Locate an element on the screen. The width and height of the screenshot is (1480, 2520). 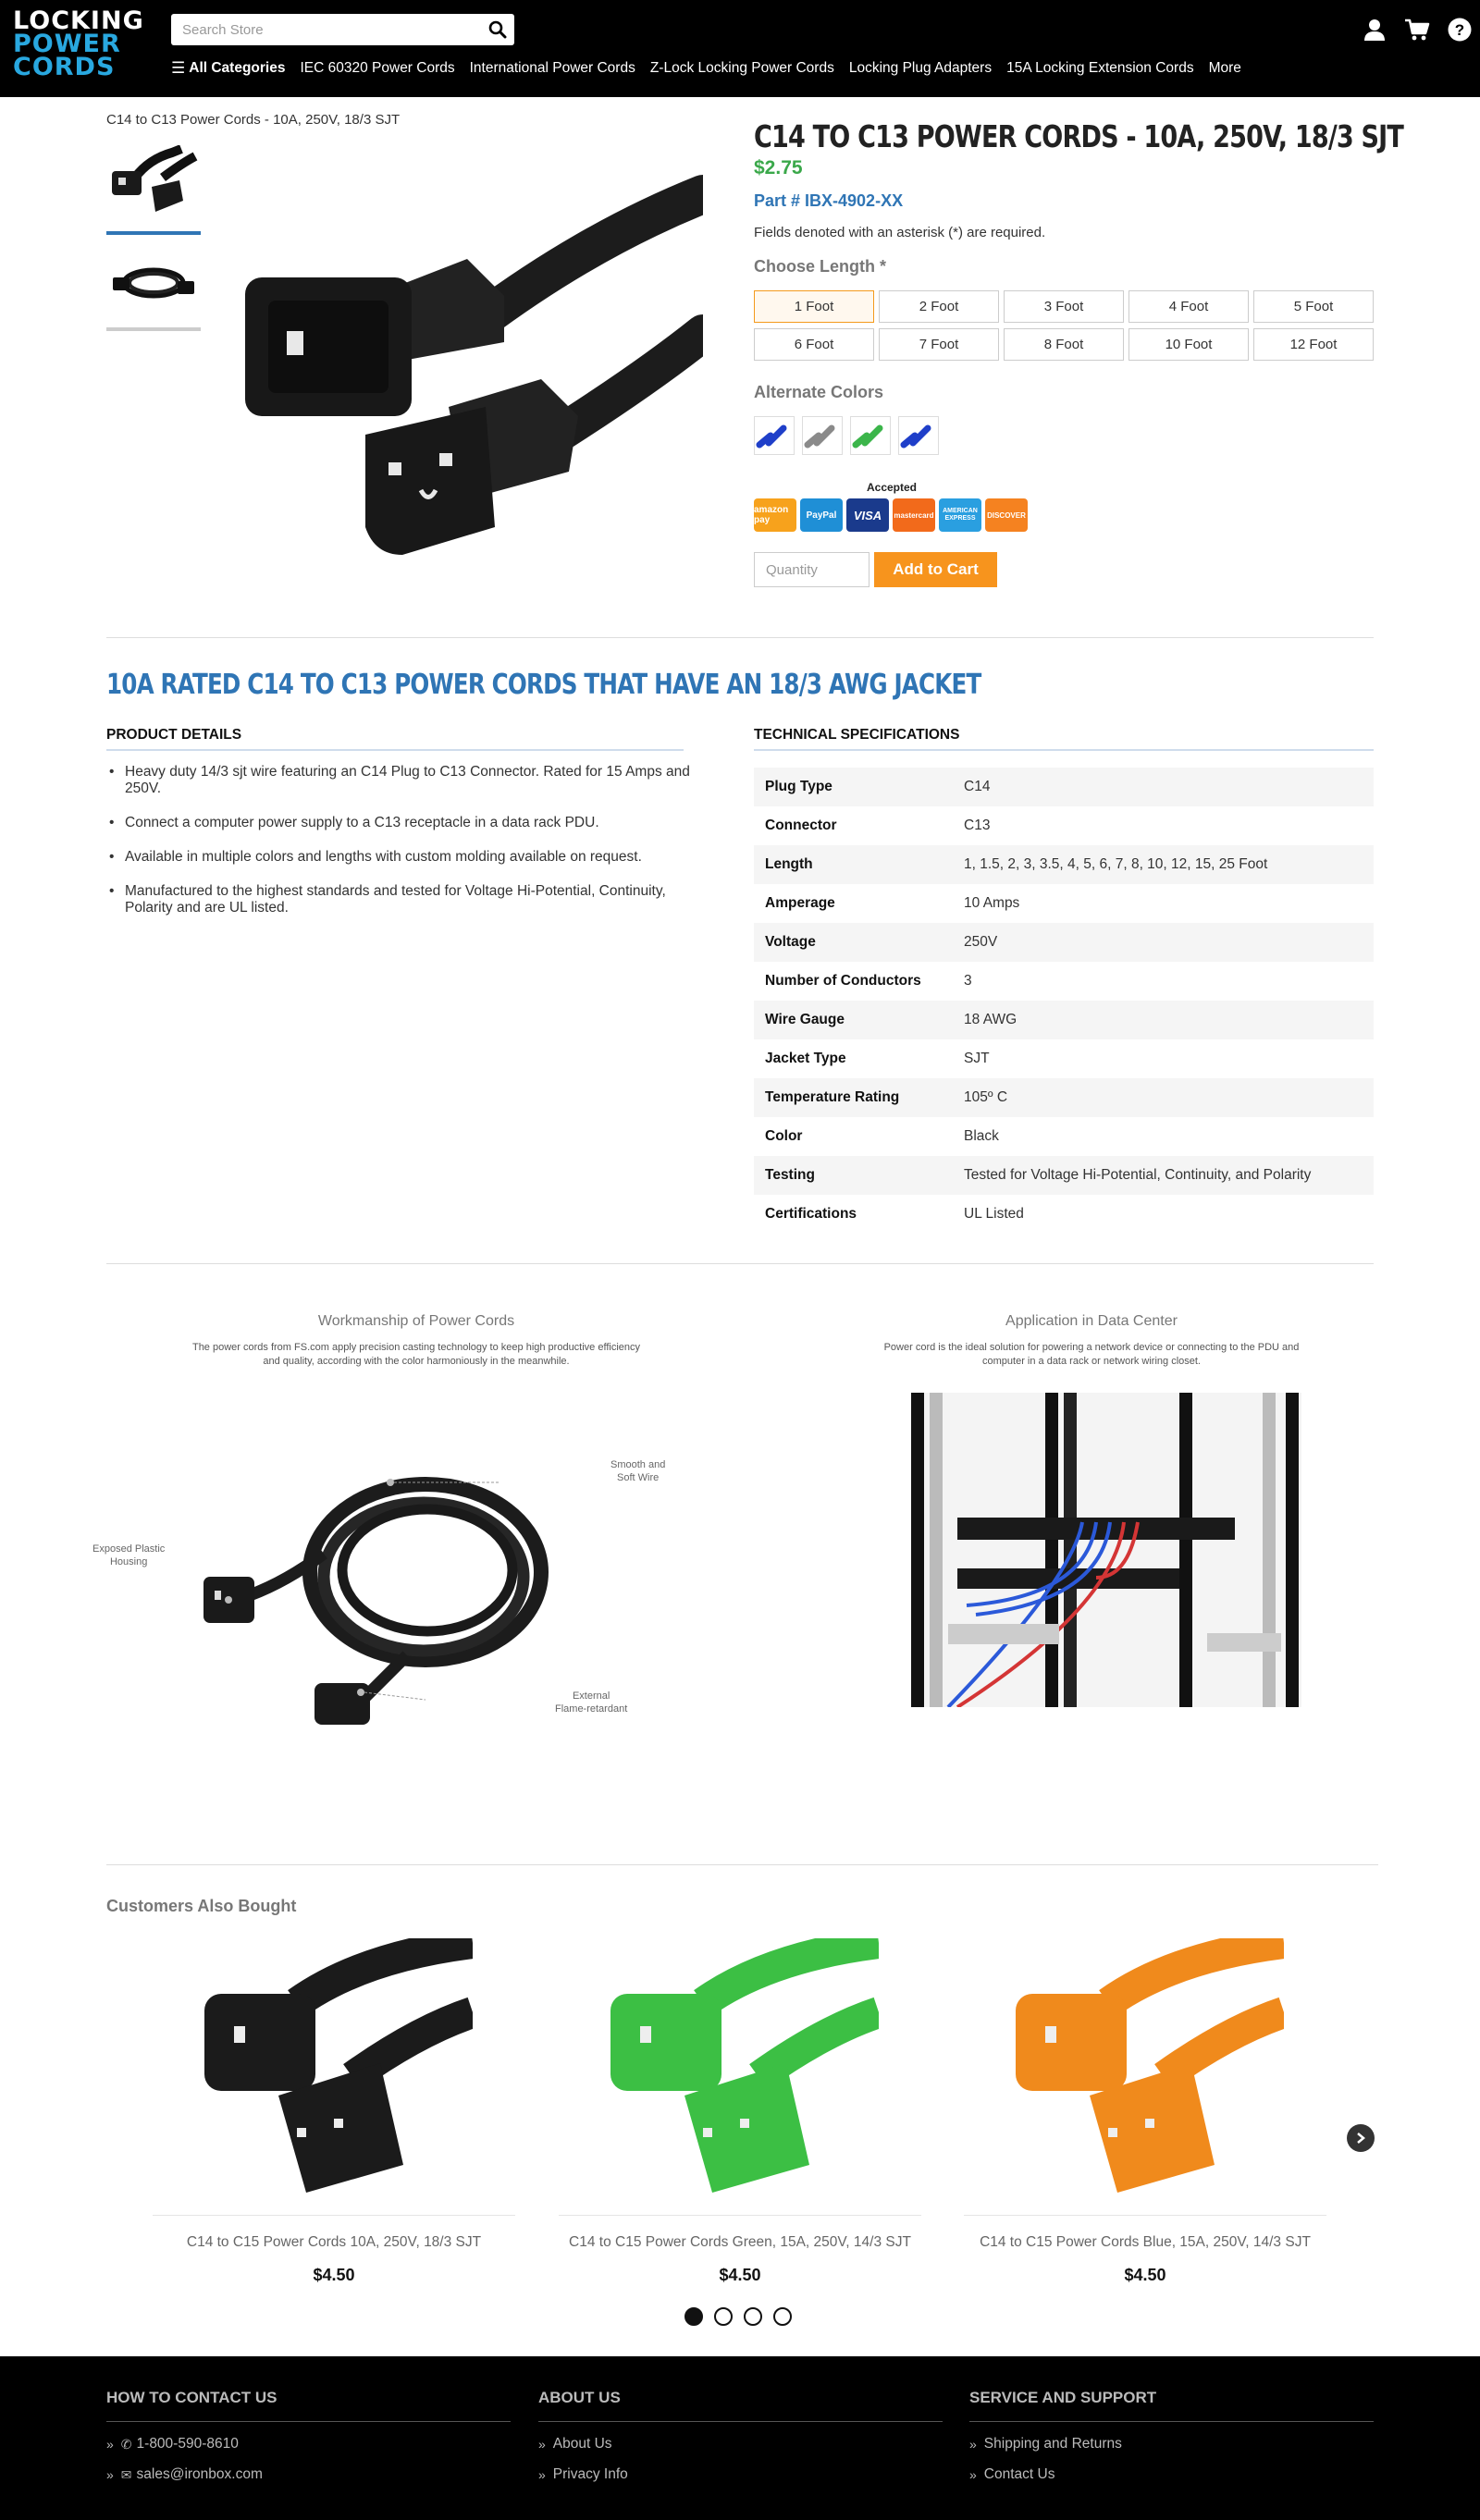
footer-service-heading: SERVICE AND SUPPORT is located at coordinates (1171, 2405).